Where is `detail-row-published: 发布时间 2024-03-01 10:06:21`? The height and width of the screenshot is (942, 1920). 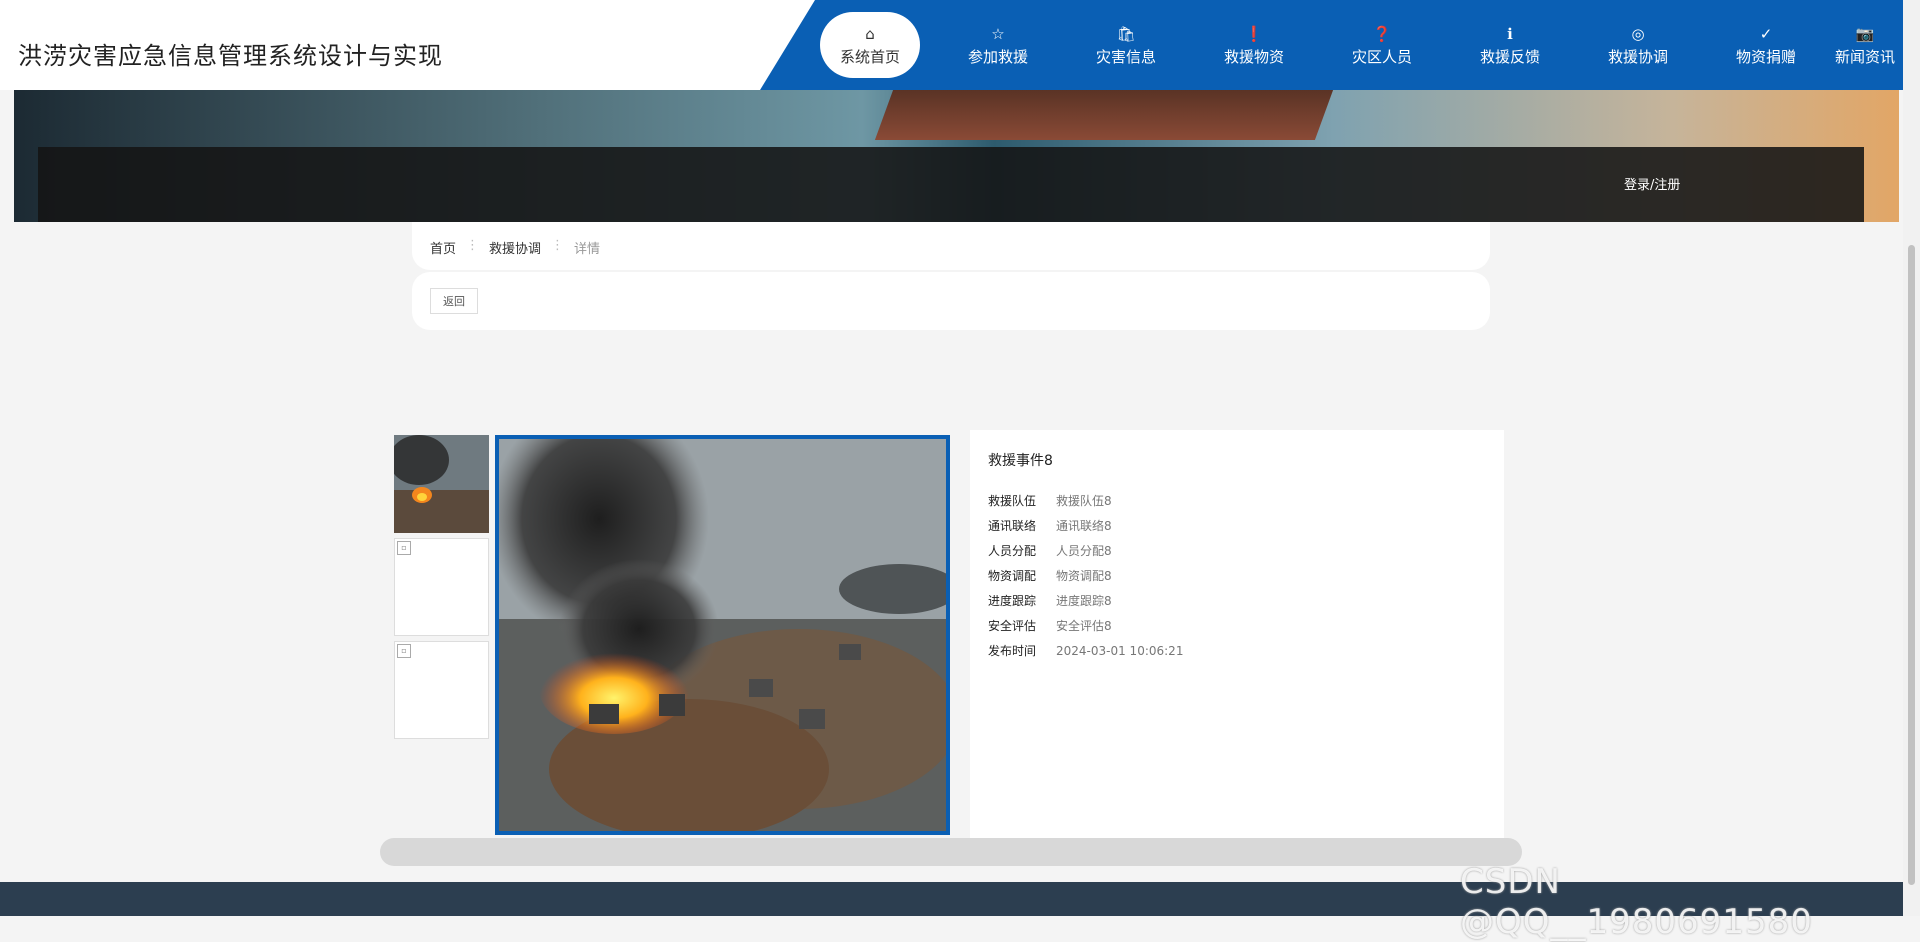 detail-row-published: 发布时间 2024-03-01 10:06:21 is located at coordinates (1085, 650).